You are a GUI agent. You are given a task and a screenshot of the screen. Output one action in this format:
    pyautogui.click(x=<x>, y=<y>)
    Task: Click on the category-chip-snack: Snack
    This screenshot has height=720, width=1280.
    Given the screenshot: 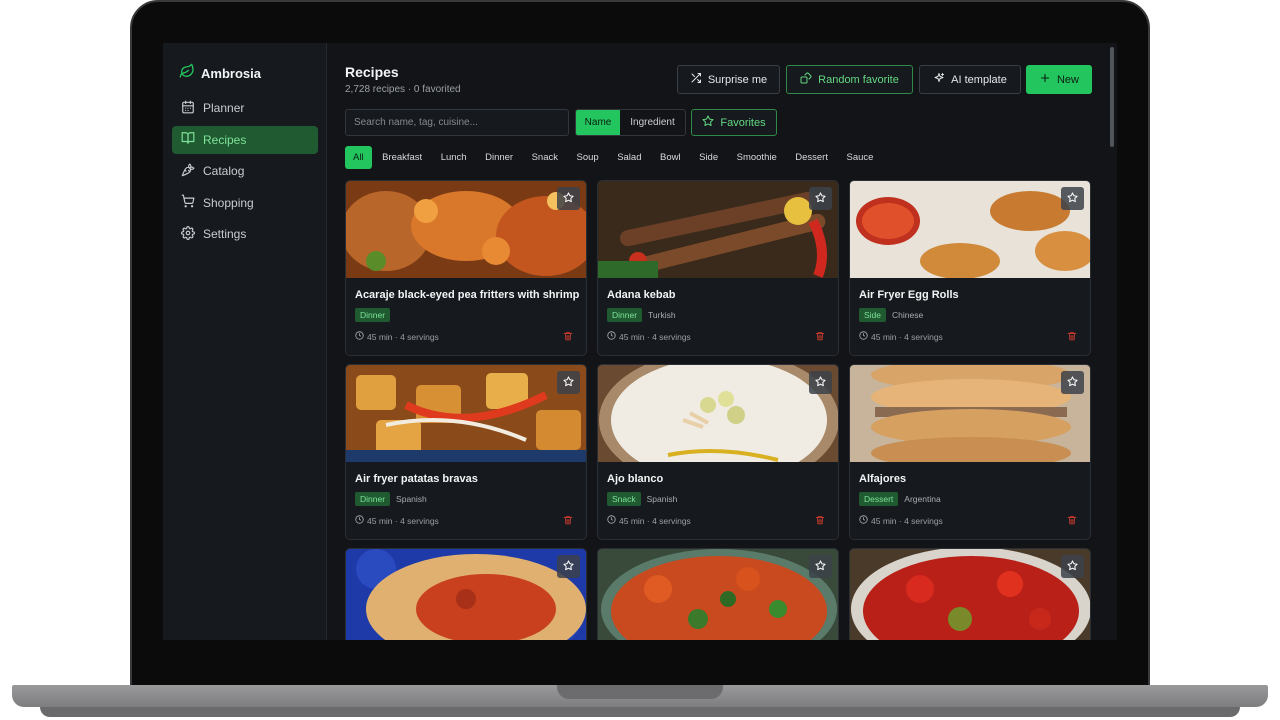 What is the action you would take?
    pyautogui.click(x=545, y=157)
    